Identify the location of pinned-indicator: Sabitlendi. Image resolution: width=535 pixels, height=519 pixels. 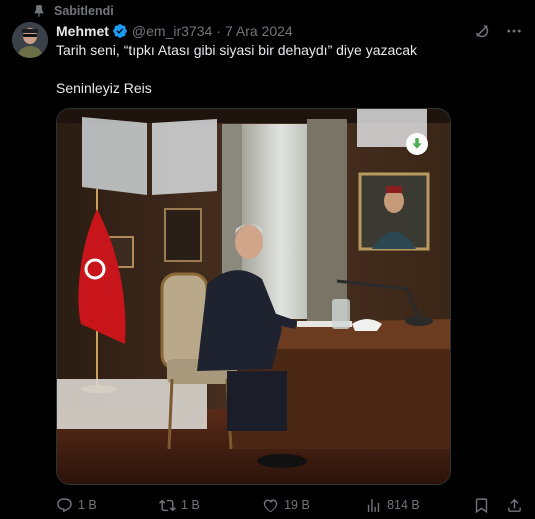
(73, 11).